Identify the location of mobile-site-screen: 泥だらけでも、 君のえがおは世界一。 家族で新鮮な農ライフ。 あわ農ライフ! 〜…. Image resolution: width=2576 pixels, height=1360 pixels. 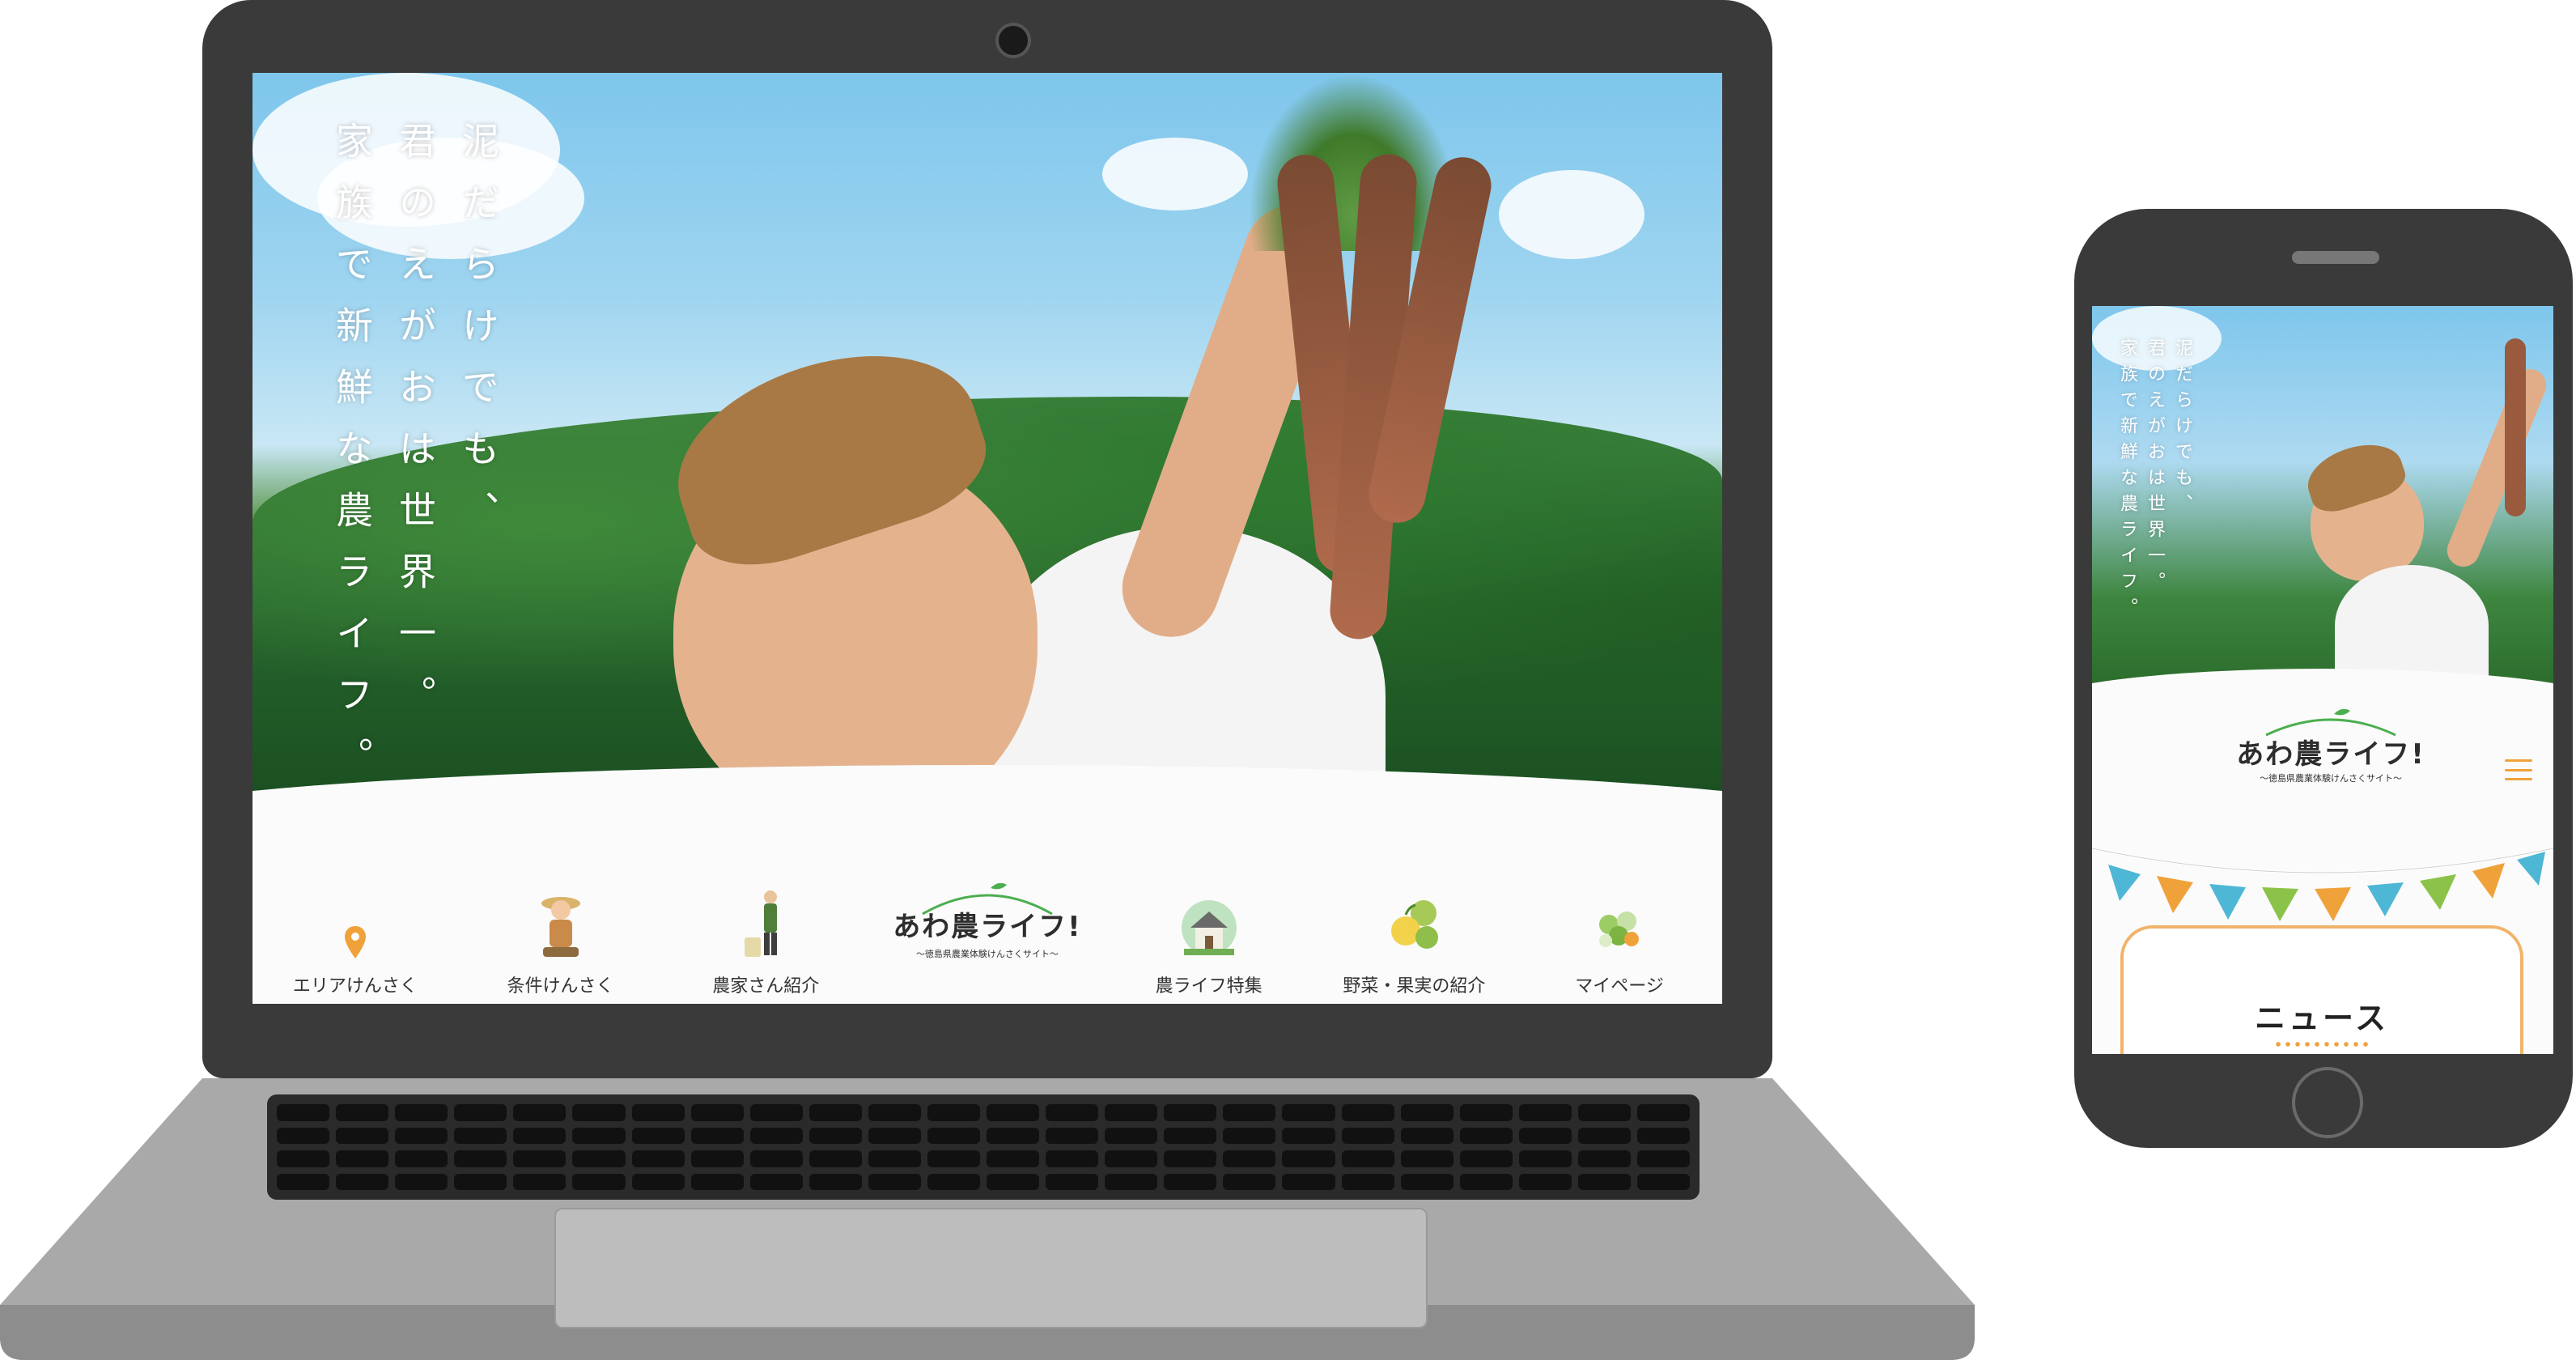
(2322, 680).